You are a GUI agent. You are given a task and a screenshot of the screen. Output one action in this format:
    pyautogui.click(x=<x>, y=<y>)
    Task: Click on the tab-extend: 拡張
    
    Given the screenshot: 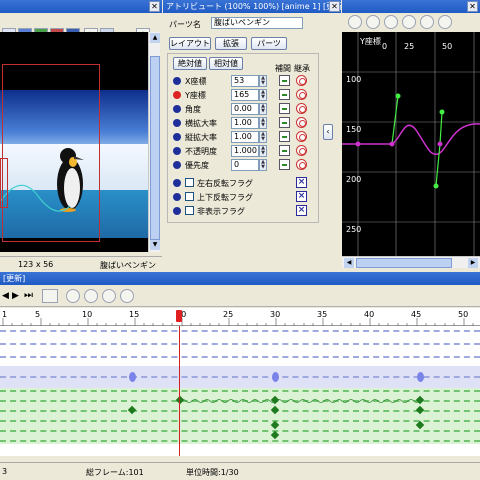 What is the action you would take?
    pyautogui.click(x=231, y=43)
    